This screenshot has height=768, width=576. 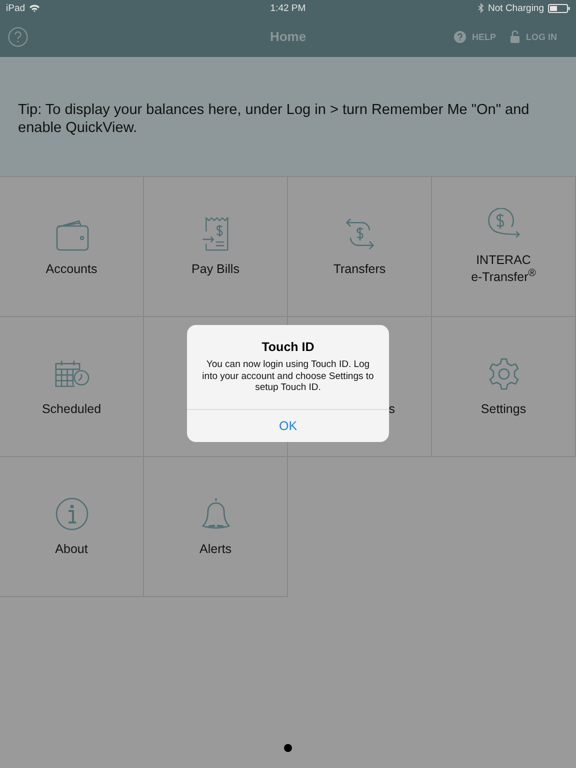 I want to click on tip-text: Tip: To display your balances here, under Log in > turn Remember Me "On" and enable QuickView., so click(x=274, y=118).